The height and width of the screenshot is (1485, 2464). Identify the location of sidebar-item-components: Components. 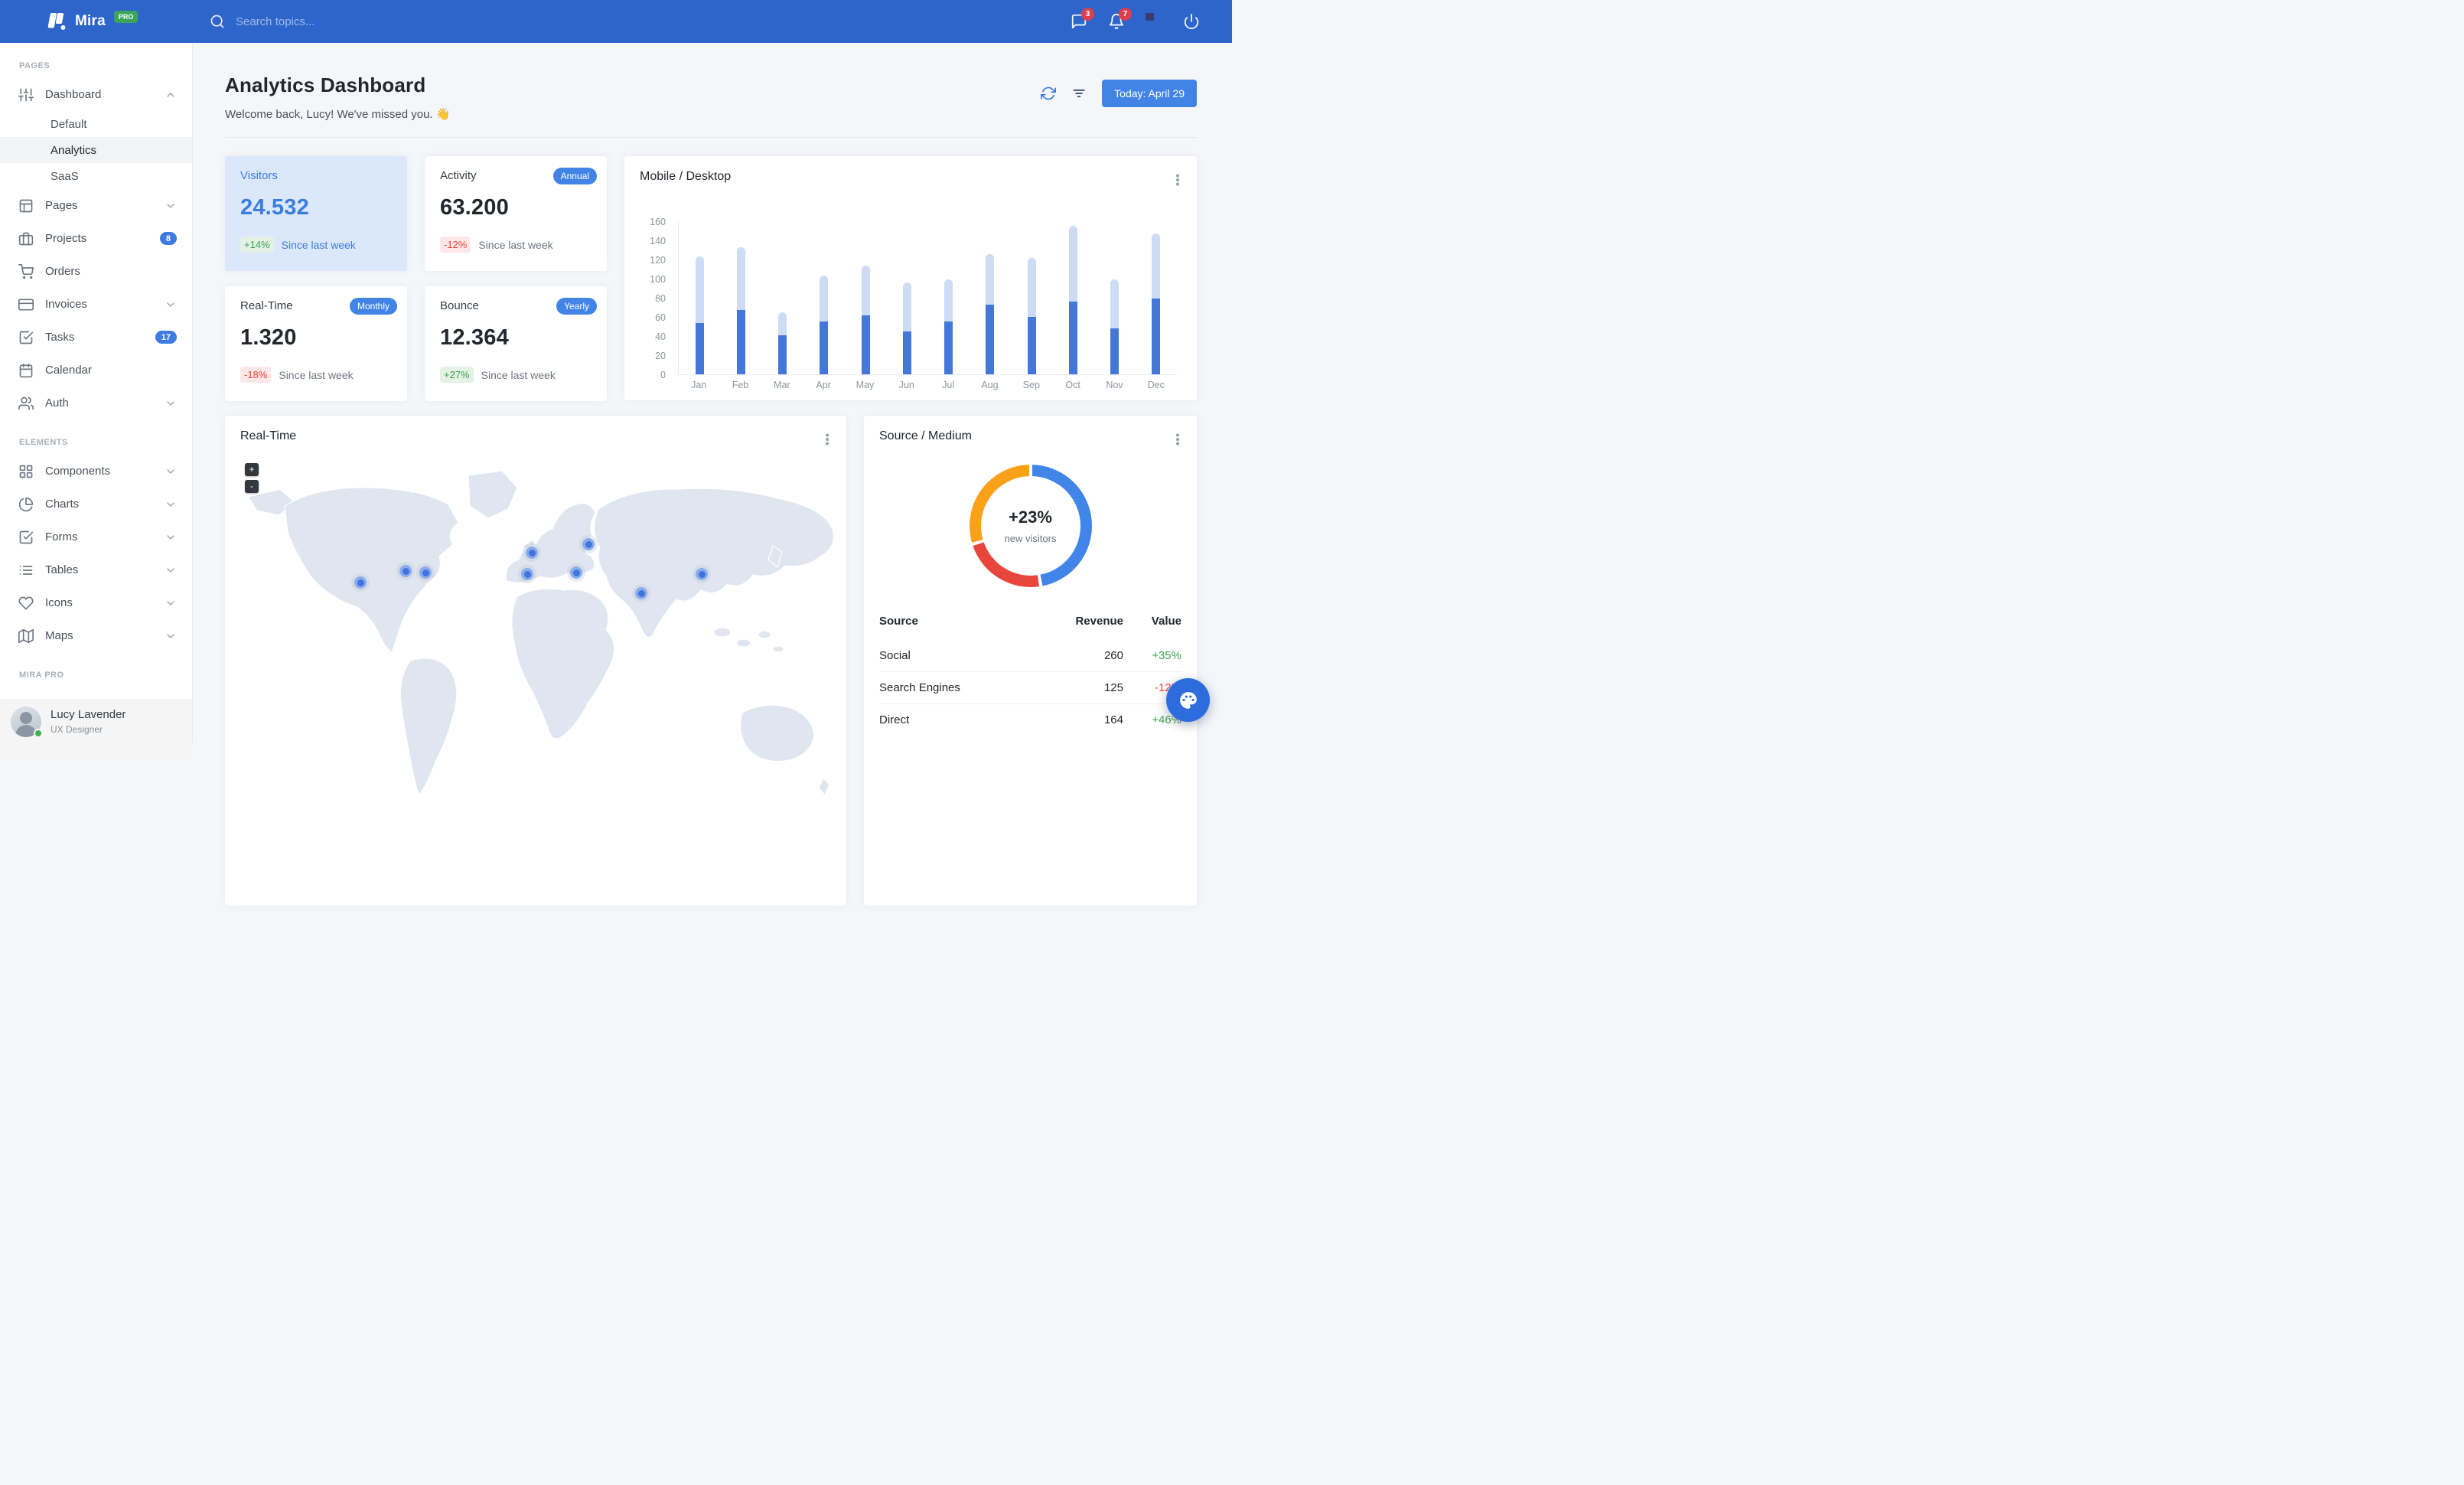
(96, 471).